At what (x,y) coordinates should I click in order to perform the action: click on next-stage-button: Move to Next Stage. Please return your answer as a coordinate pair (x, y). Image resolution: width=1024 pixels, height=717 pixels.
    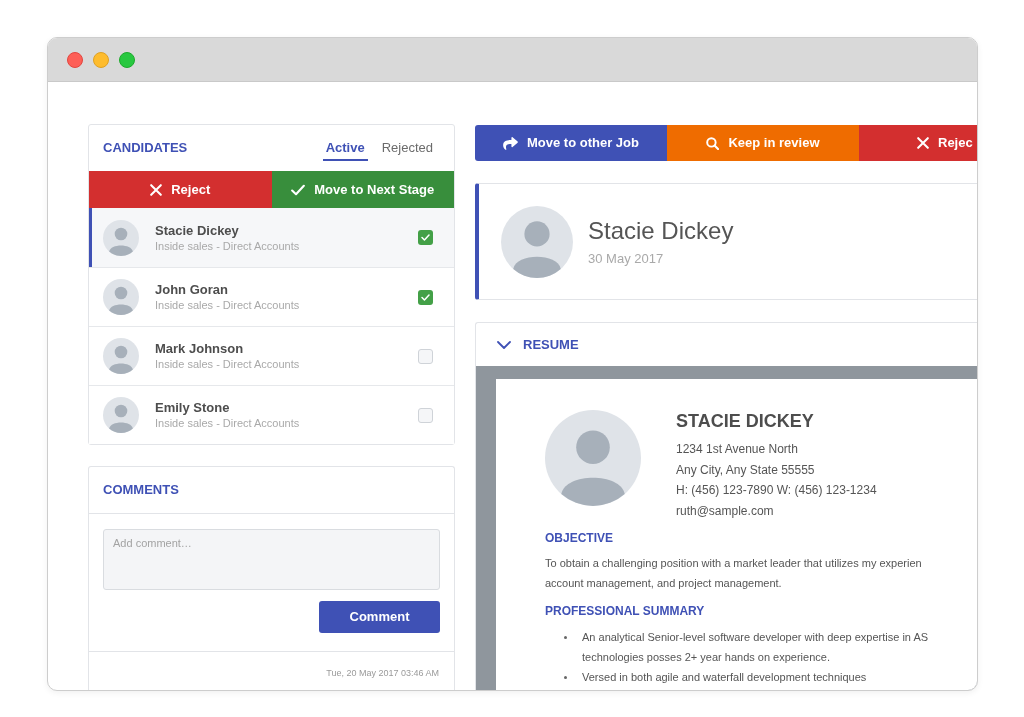
    Looking at the image, I should click on (362, 189).